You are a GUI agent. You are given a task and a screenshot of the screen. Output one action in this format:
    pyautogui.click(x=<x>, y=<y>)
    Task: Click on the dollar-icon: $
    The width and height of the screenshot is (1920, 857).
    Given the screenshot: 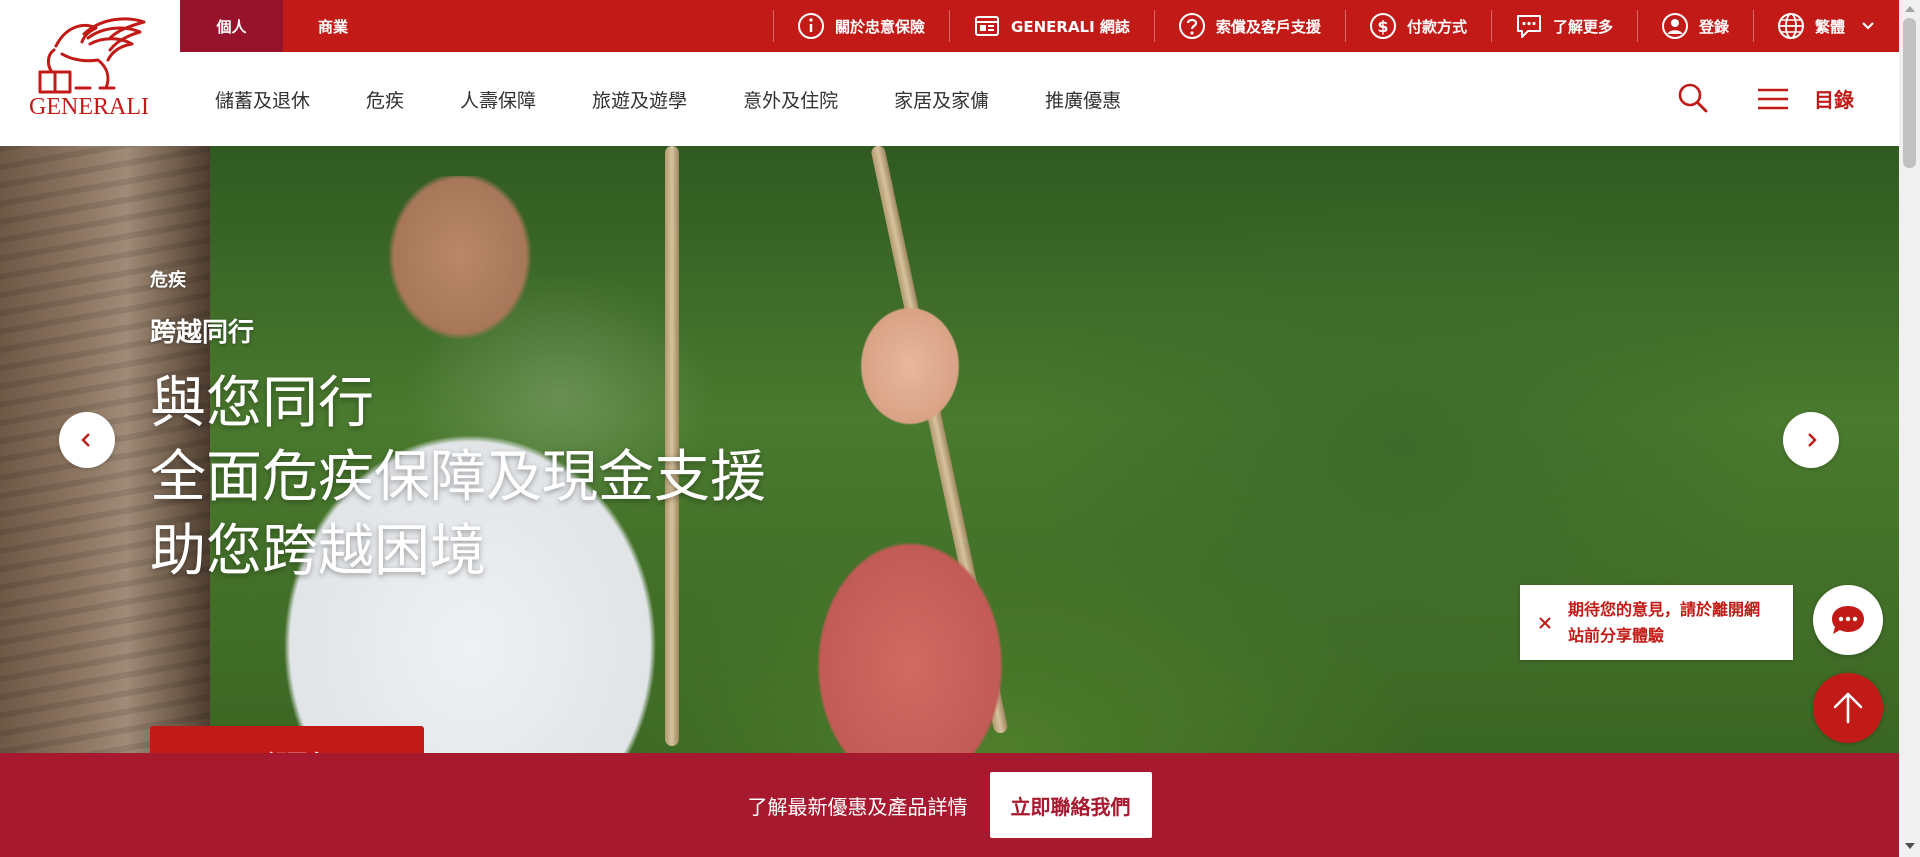 What is the action you would take?
    pyautogui.click(x=1382, y=26)
    